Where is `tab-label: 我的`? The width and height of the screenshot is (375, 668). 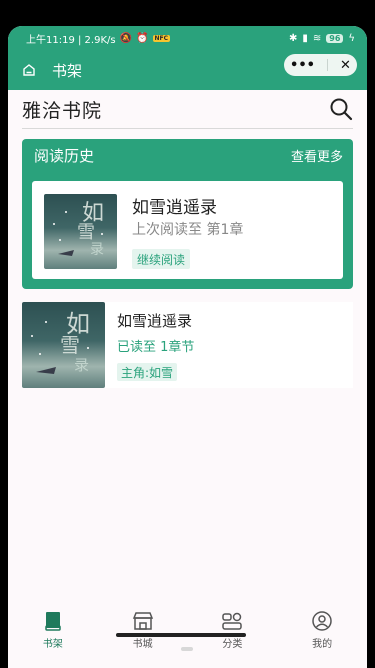 tab-label: 我的 is located at coordinates (322, 644).